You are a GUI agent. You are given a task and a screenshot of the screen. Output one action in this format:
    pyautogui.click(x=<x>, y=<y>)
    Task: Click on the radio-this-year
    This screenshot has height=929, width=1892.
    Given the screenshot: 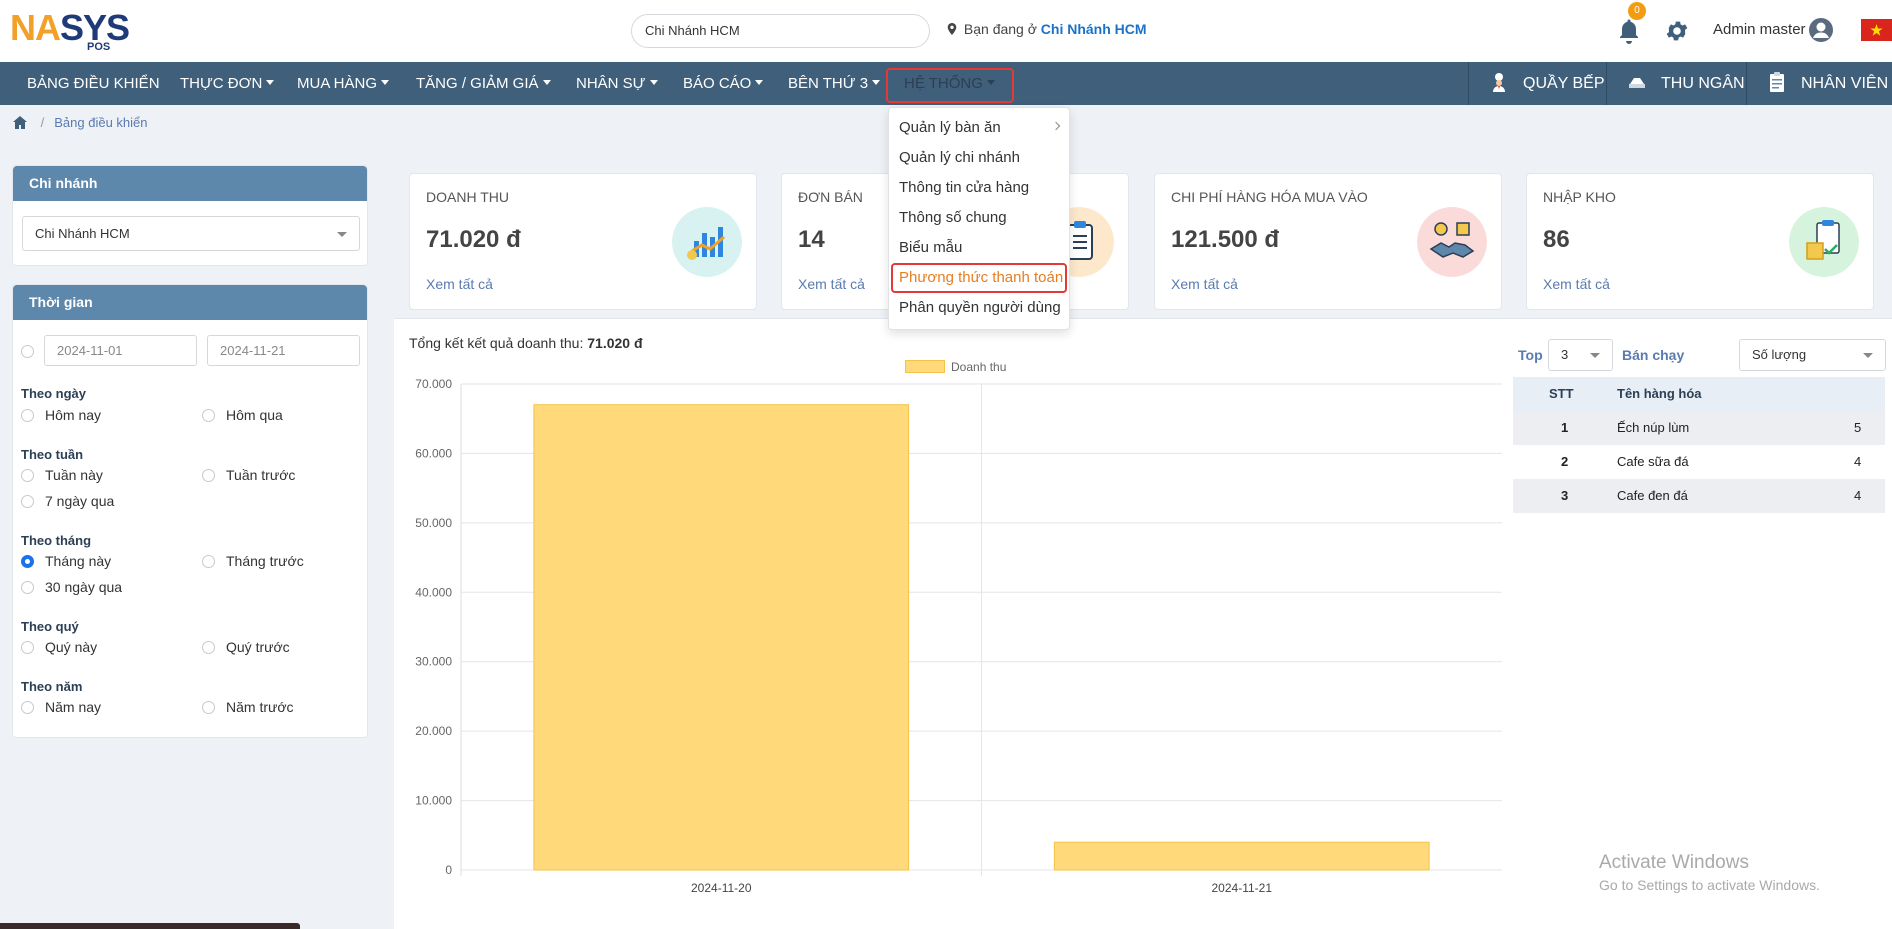 What is the action you would take?
    pyautogui.click(x=27, y=707)
    